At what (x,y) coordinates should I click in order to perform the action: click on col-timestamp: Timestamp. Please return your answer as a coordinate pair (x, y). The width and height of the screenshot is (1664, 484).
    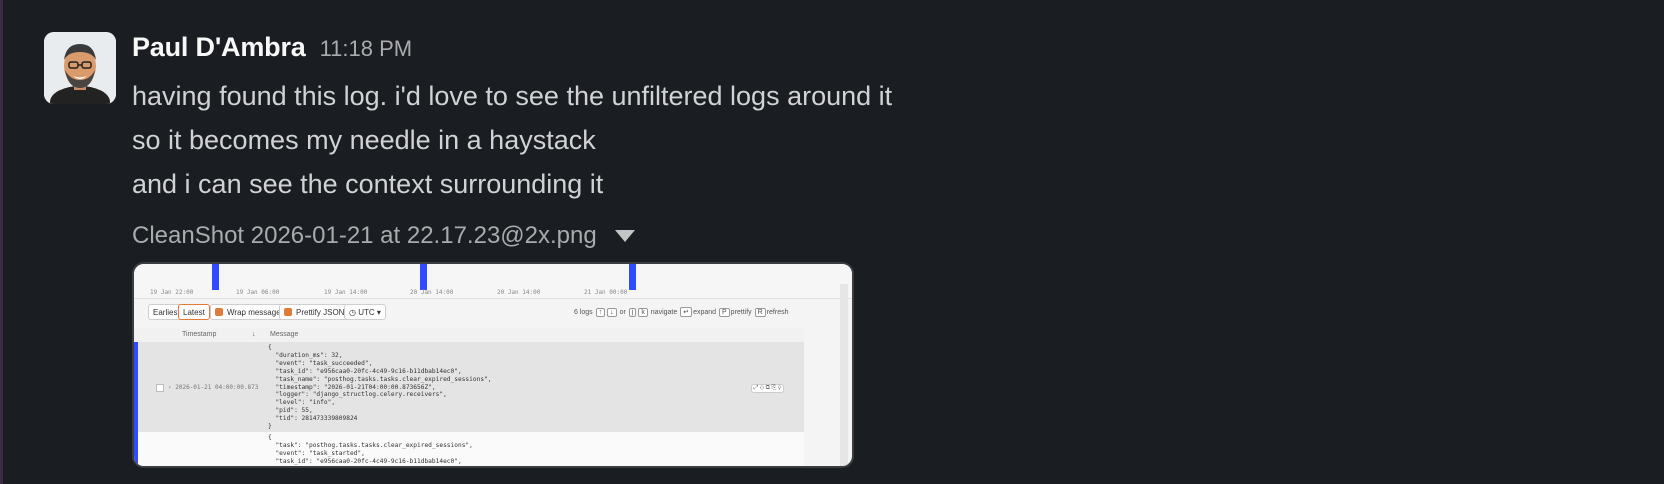
    Looking at the image, I should click on (199, 334).